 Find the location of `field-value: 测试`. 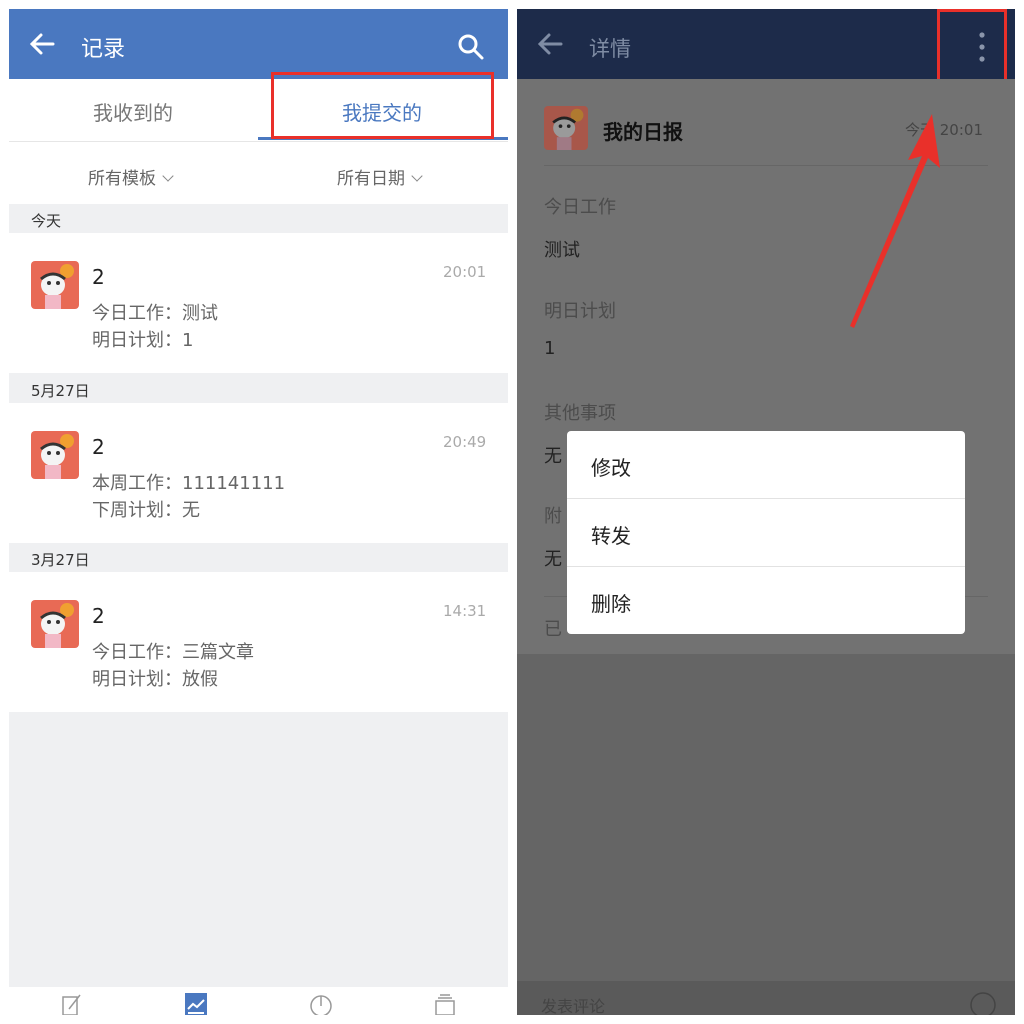

field-value: 测试 is located at coordinates (562, 250).